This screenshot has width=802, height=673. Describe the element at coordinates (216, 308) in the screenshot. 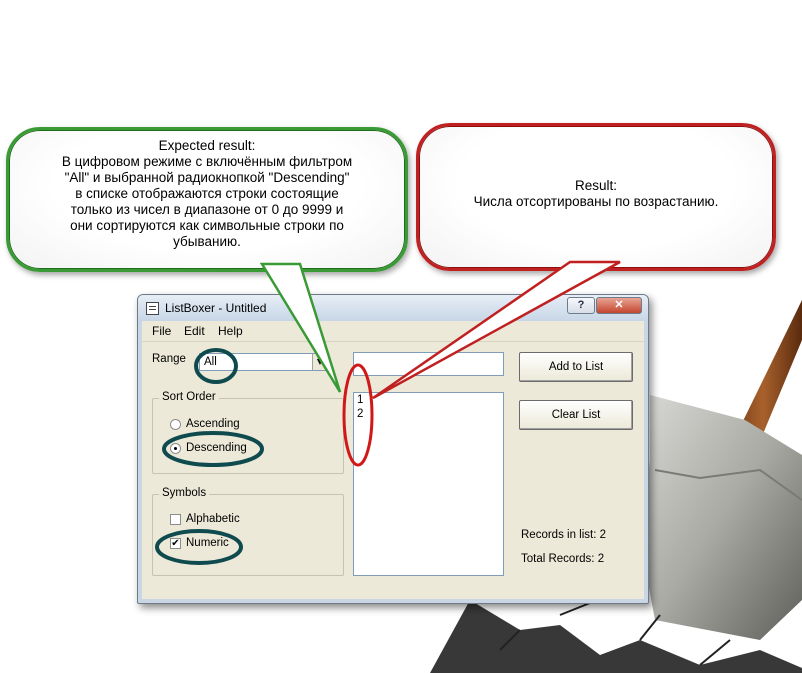

I see `window-title: ListBoxer - Untitled` at that location.